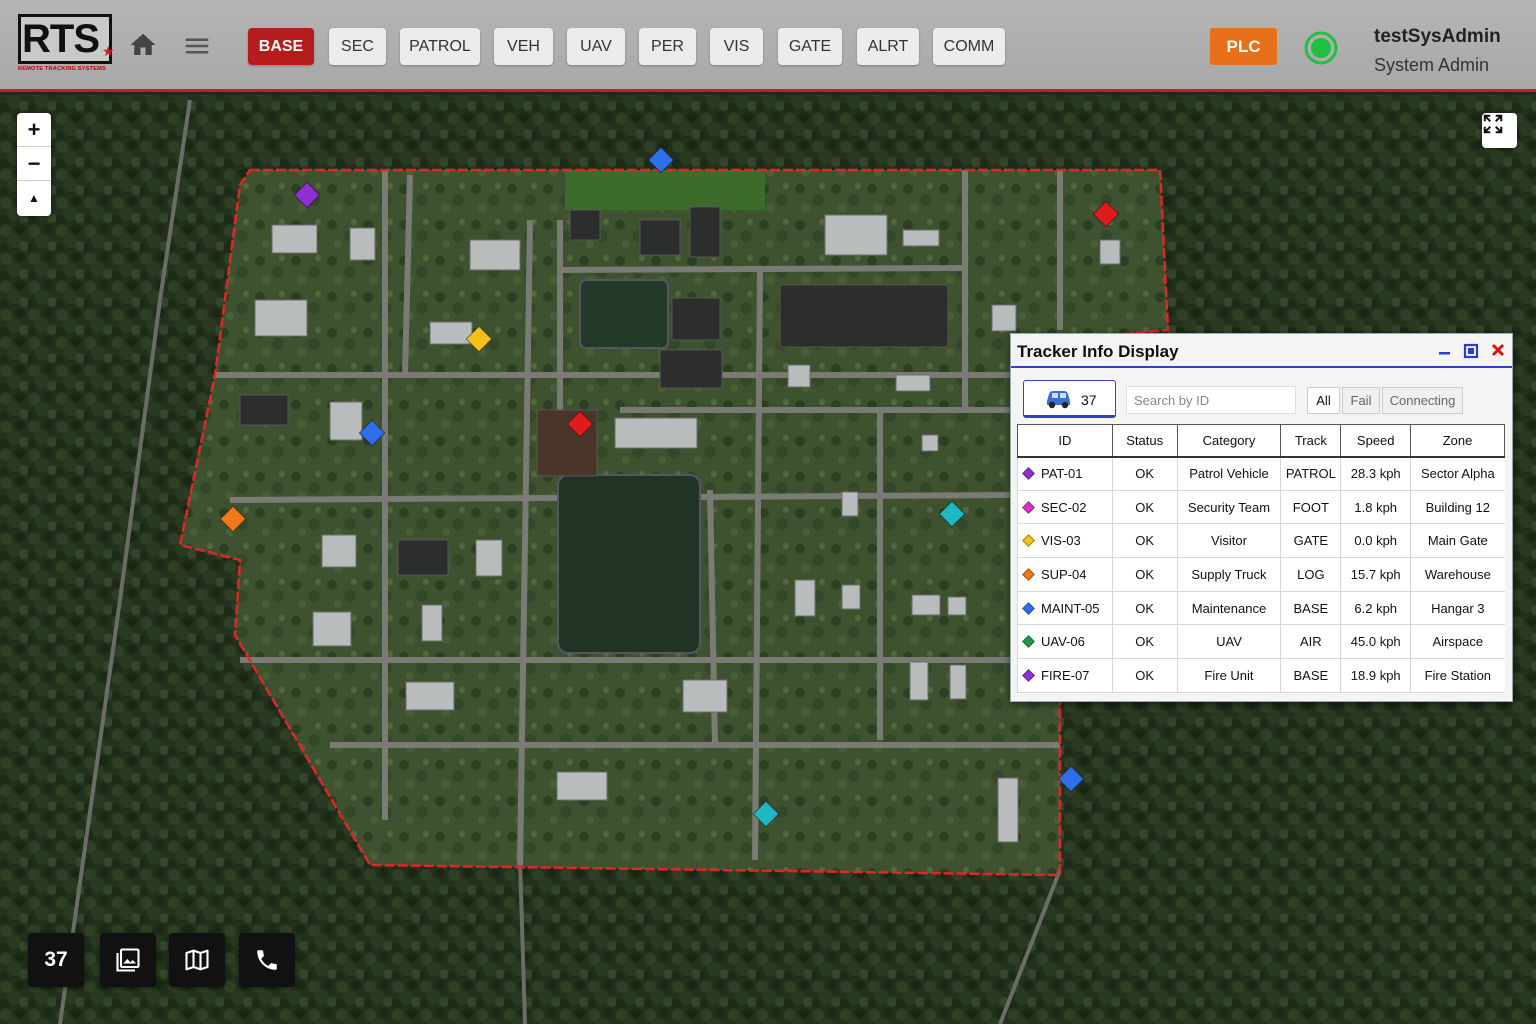  I want to click on cell-id: UAV-06, so click(1065, 642).